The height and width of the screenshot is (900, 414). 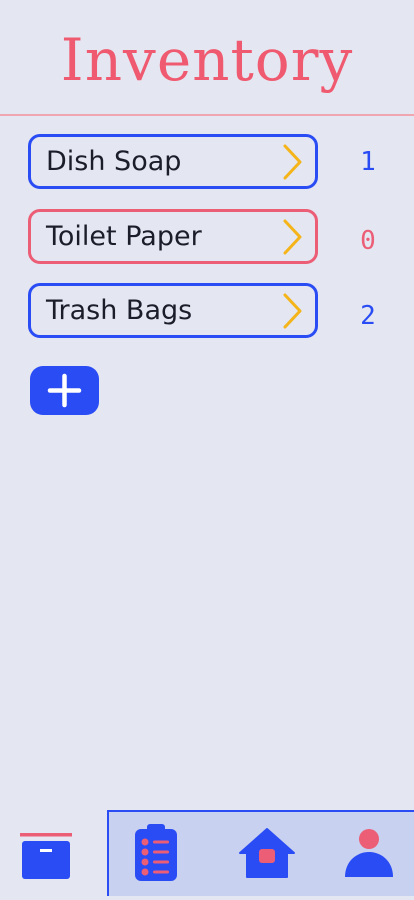 I want to click on app-header: Inventory, so click(x=207, y=58).